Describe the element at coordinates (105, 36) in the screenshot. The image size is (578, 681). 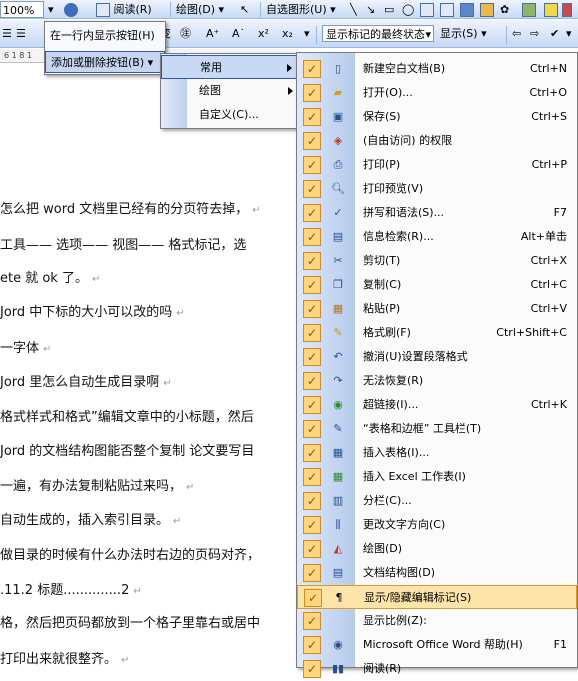
I see `show-buttons-one-row-item: 在一行内显示按钮(H)` at that location.